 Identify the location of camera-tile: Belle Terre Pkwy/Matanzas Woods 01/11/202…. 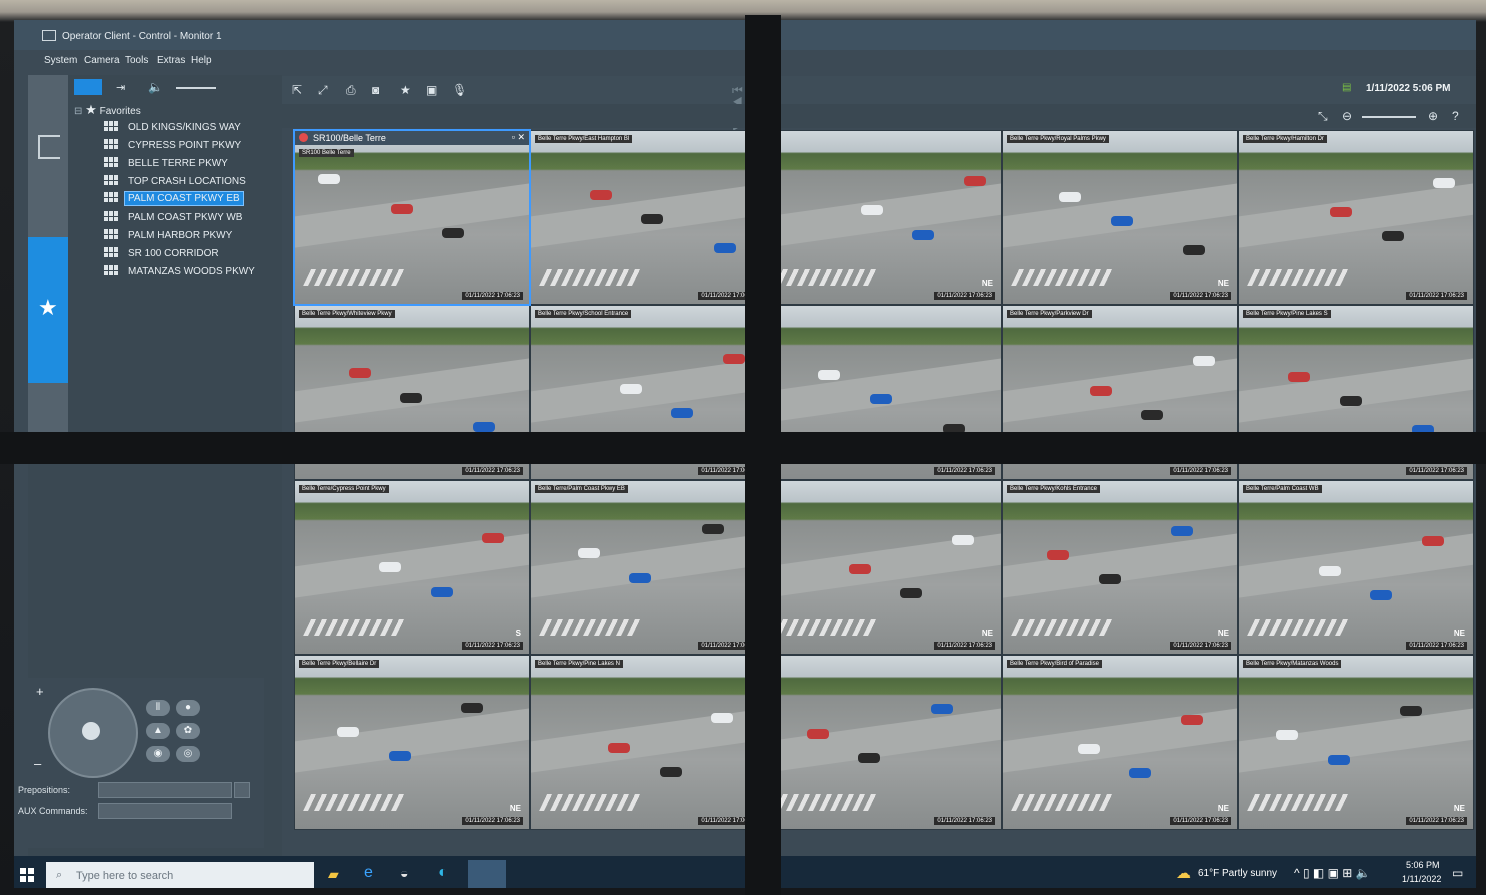
(1356, 742).